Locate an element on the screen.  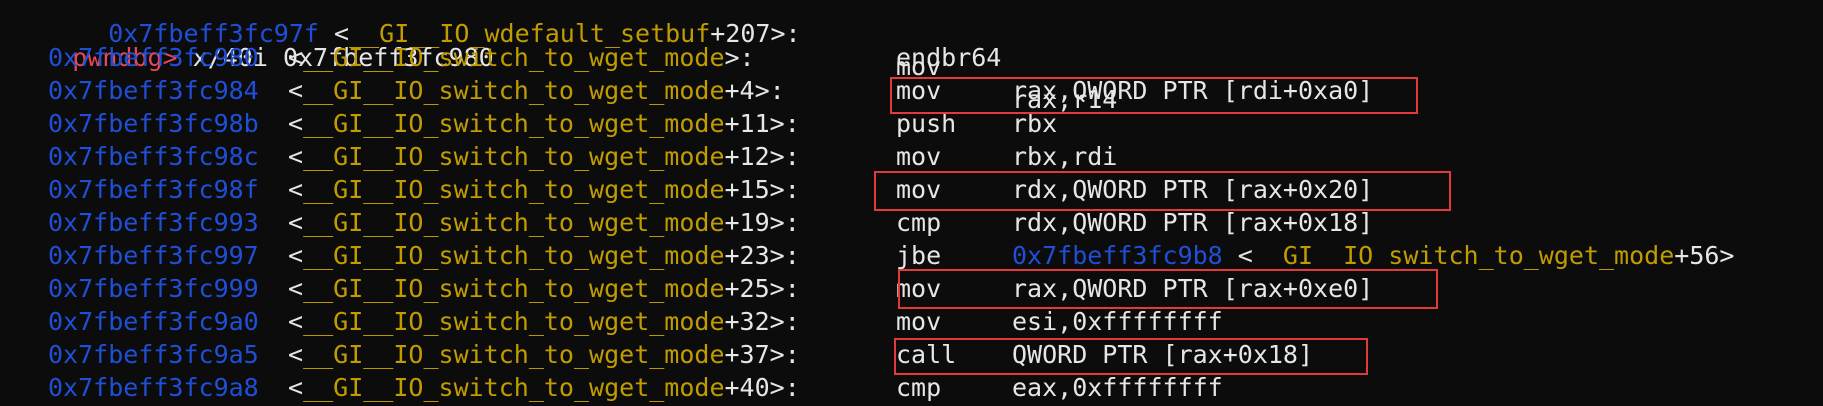
instruction-location: <__GI__IO_switch_to_wget_mode+4>: is located at coordinates (536, 90).